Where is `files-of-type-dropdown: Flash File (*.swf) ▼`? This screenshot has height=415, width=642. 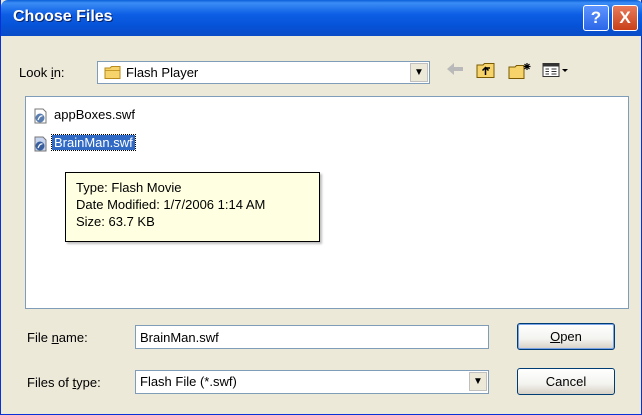 files-of-type-dropdown: Flash File (*.swf) ▼ is located at coordinates (312, 382).